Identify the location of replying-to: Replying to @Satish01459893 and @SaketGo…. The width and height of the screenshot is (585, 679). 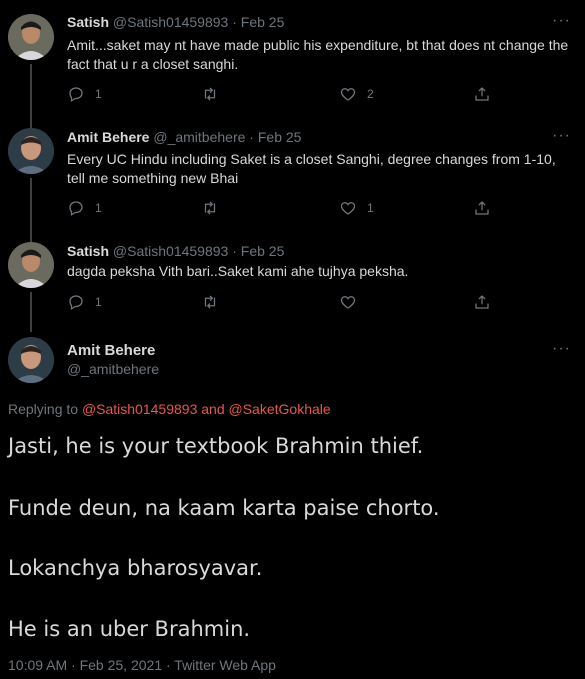
(169, 409).